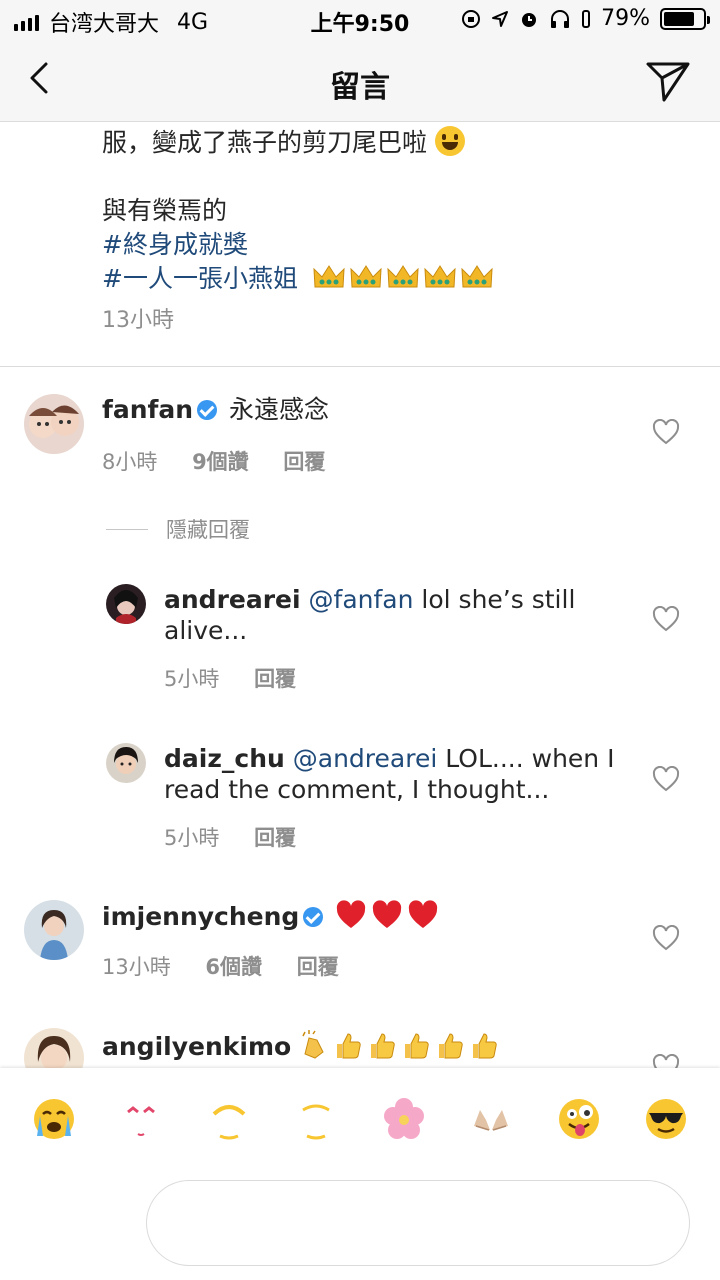 Image resolution: width=720 pixels, height=1280 pixels. I want to click on comment-username: angilyenkimo, so click(196, 1046).